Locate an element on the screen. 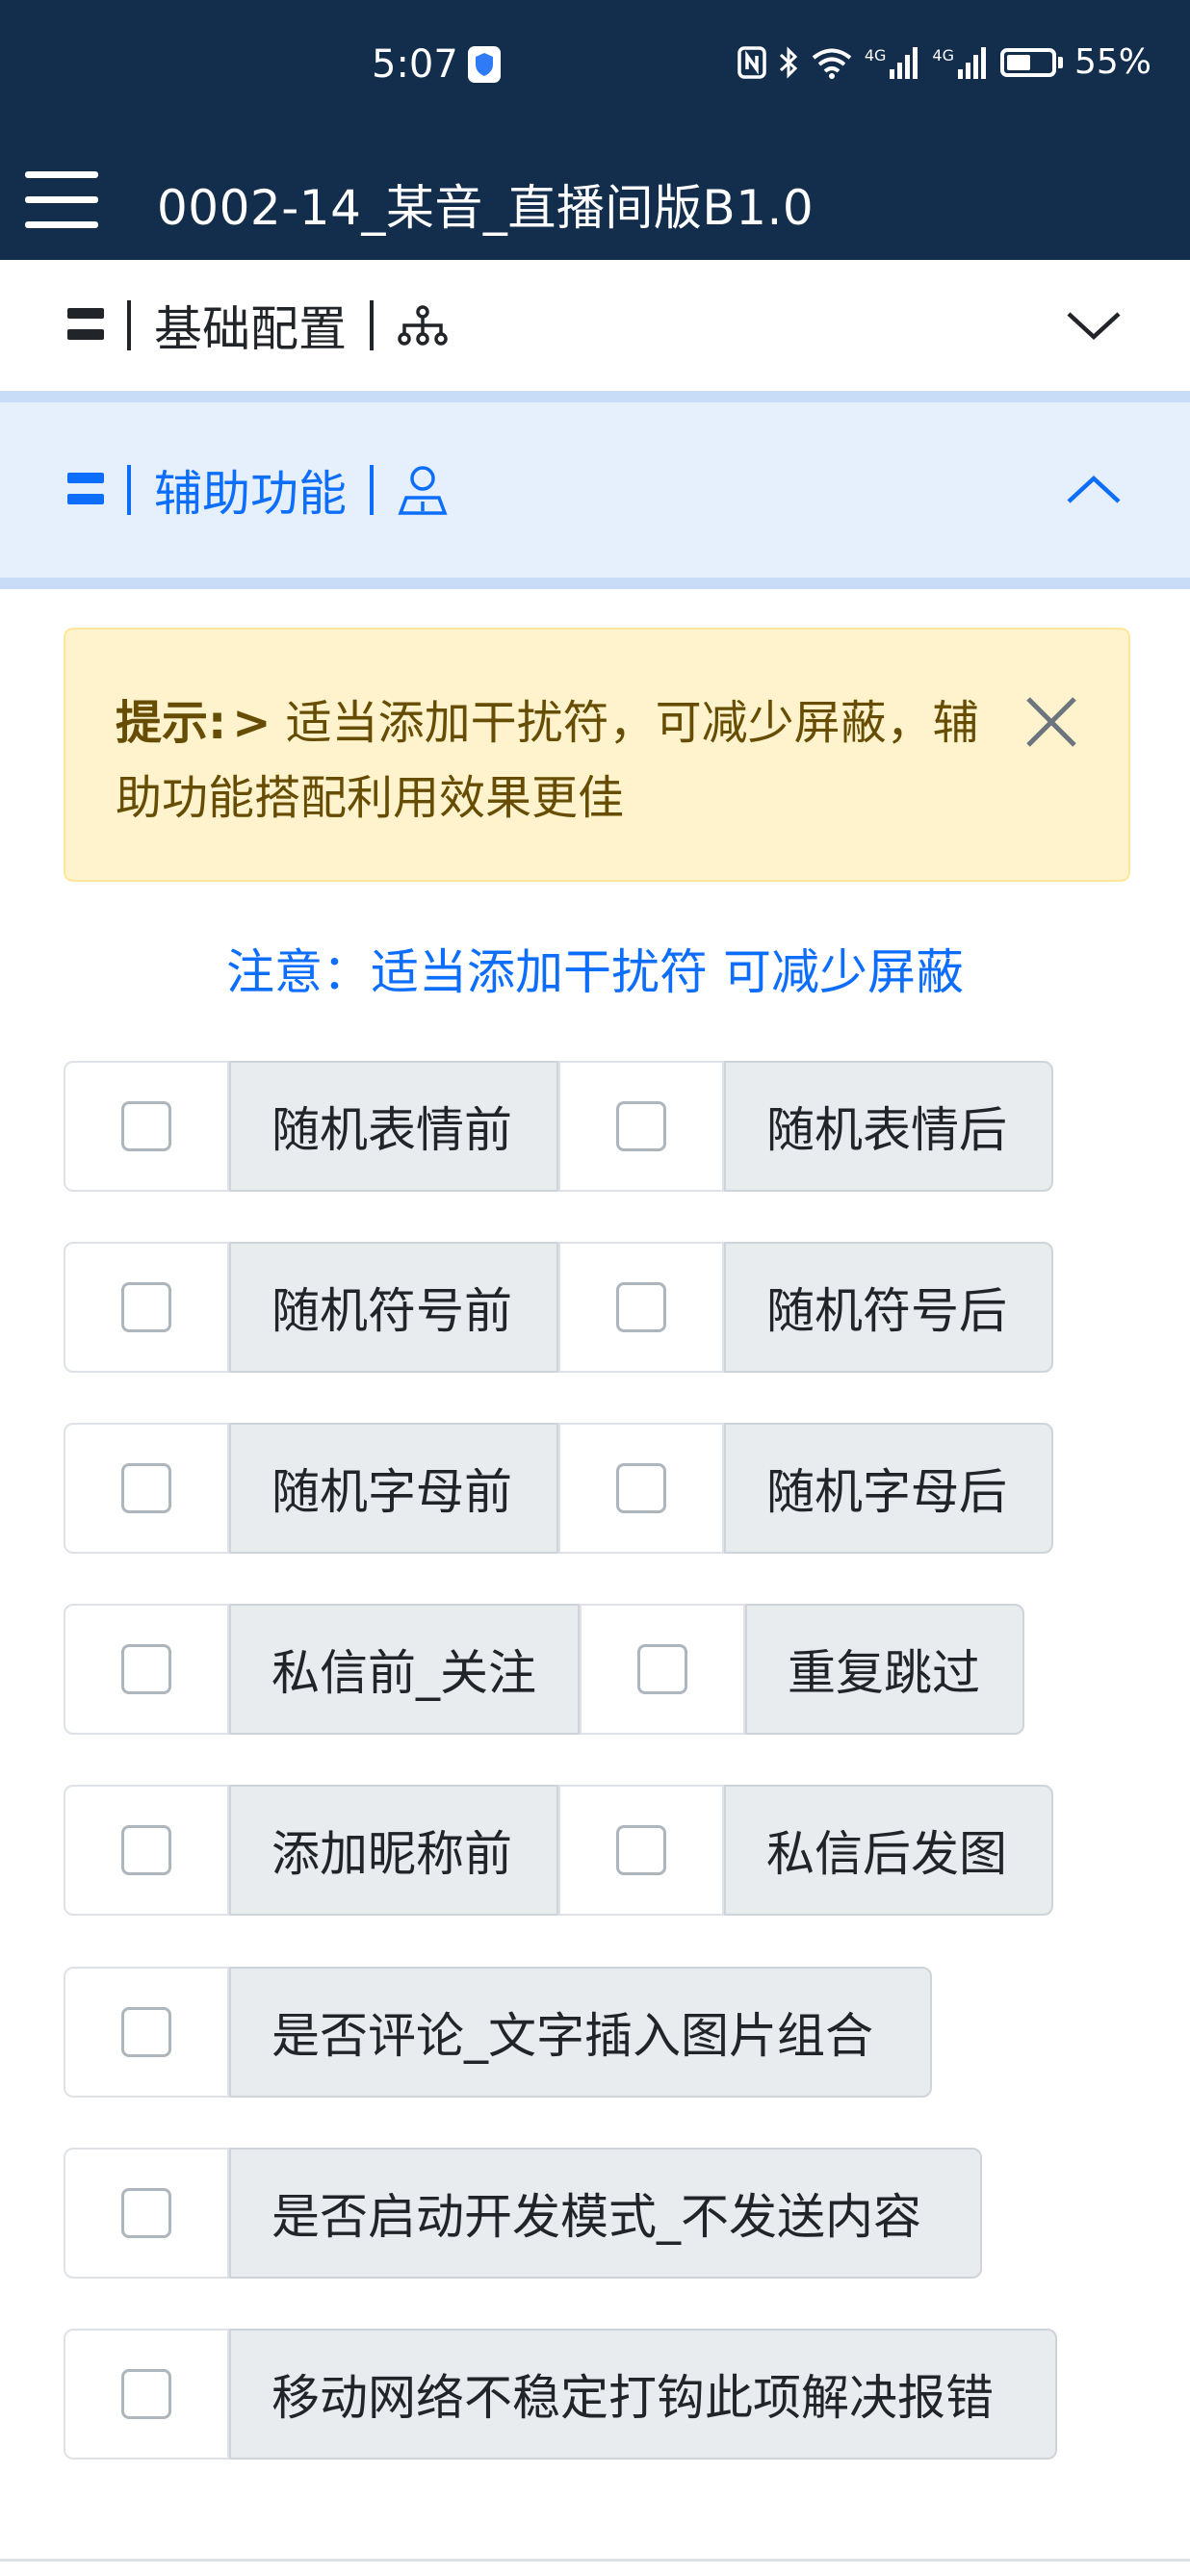 The height and width of the screenshot is (2576, 1190). option-row: 添加昵称前 私信后发图 is located at coordinates (559, 1850).